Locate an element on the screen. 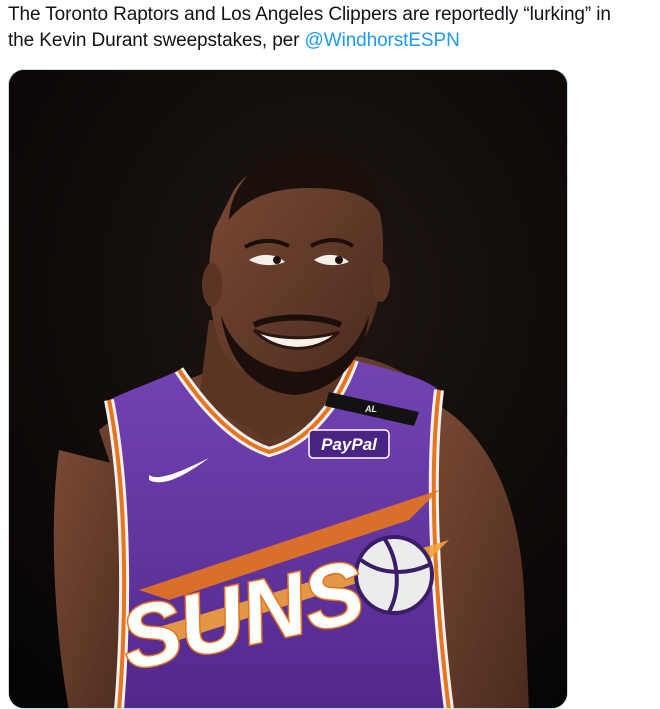  left-ear is located at coordinates (212, 285).